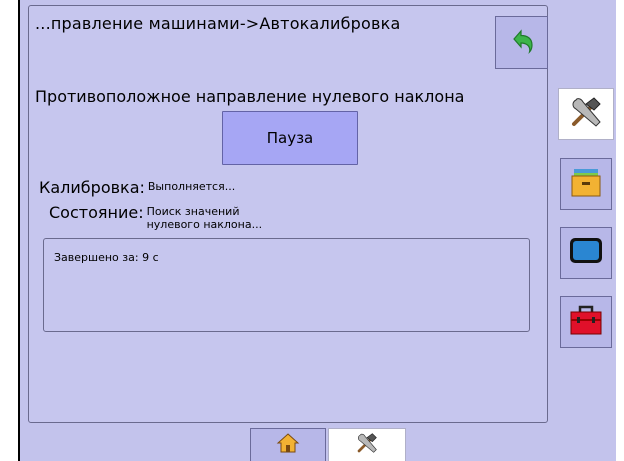 The image size is (624, 461). What do you see at coordinates (290, 138) in the screenshot?
I see `pause-button: Пауза` at bounding box center [290, 138].